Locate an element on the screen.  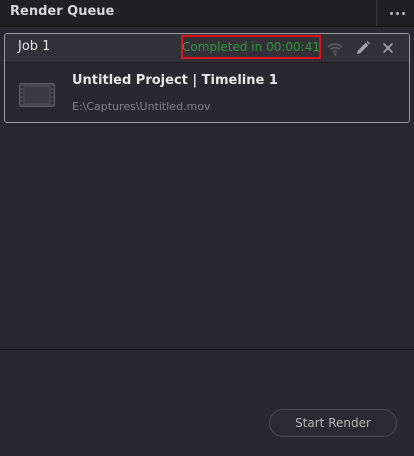
job-name: Job 1 is located at coordinates (34, 46).